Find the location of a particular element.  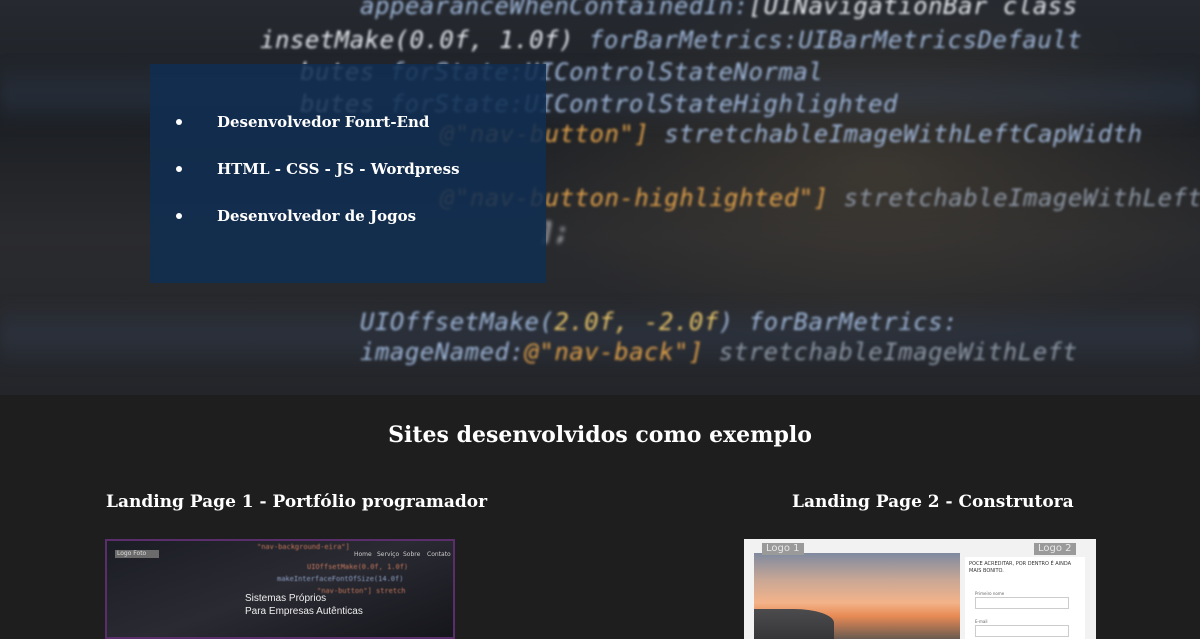

preview-nav-contato: Contato is located at coordinates (439, 554).